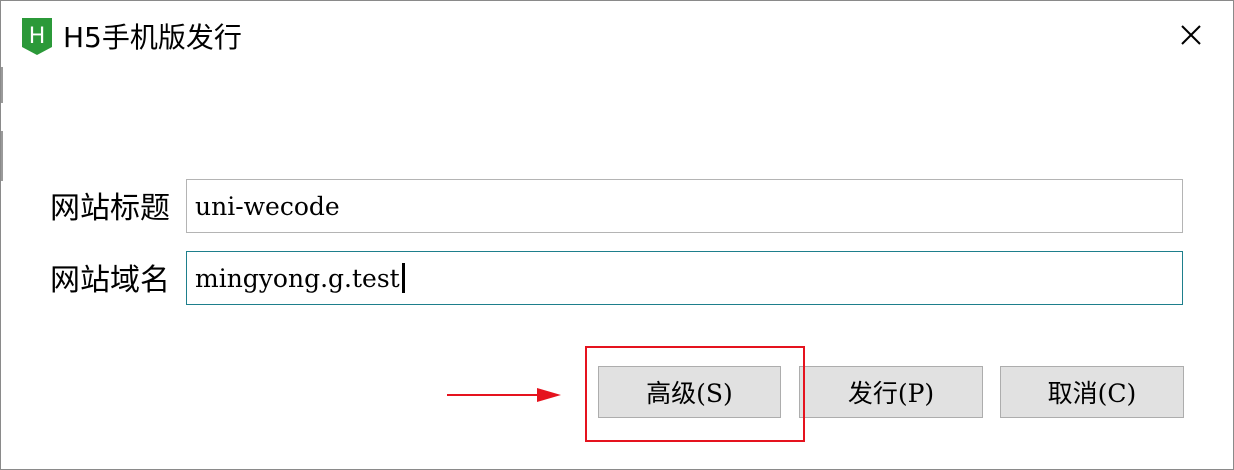 The image size is (1234, 470). Describe the element at coordinates (403, 278) in the screenshot. I see `text-caret` at that location.